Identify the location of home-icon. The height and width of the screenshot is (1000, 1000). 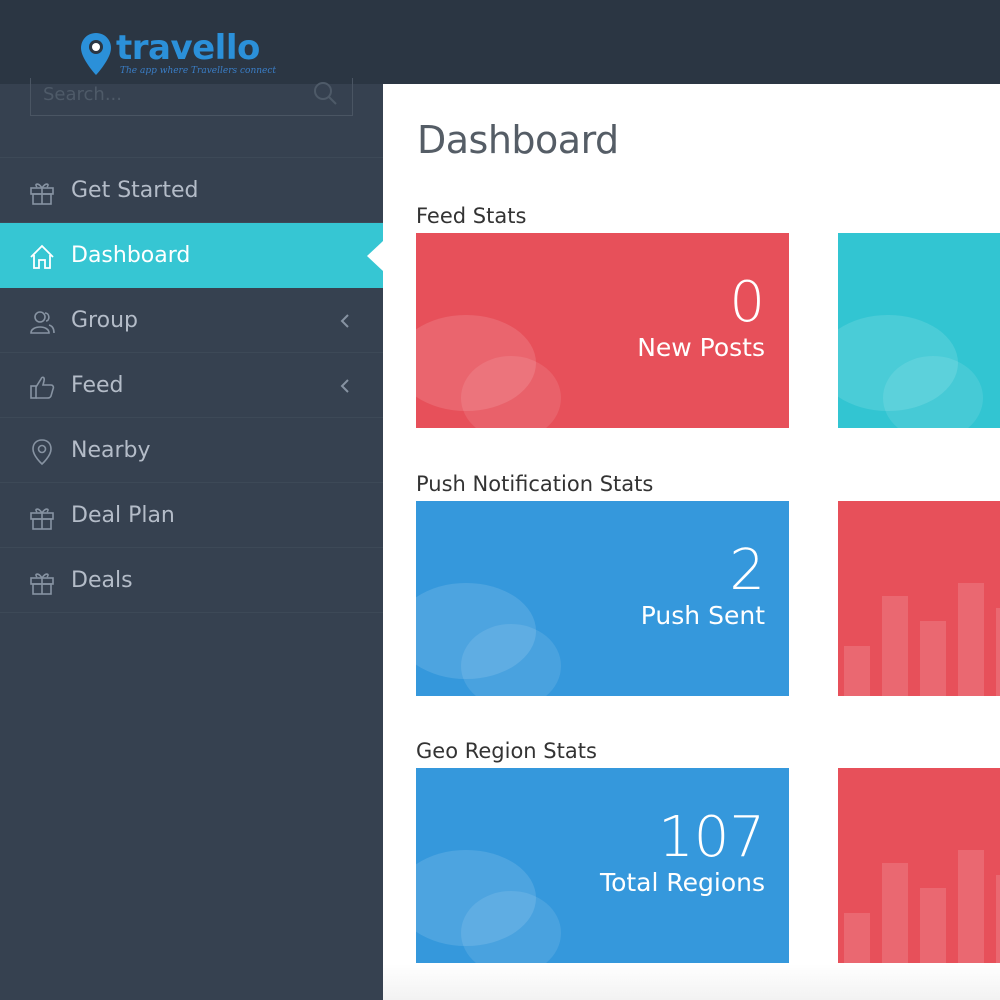
(42, 256).